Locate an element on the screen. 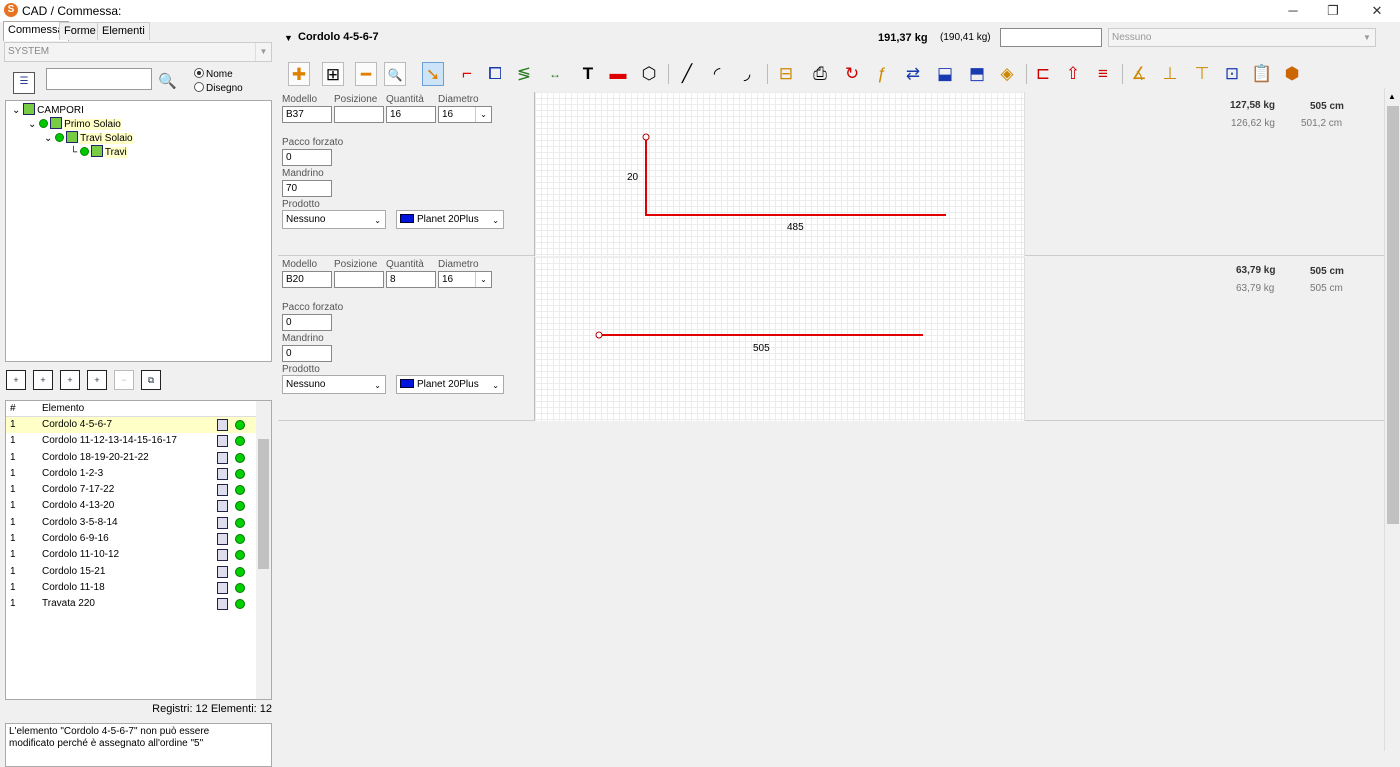  stirrup-tool-icon: ⧠ is located at coordinates (495, 74).